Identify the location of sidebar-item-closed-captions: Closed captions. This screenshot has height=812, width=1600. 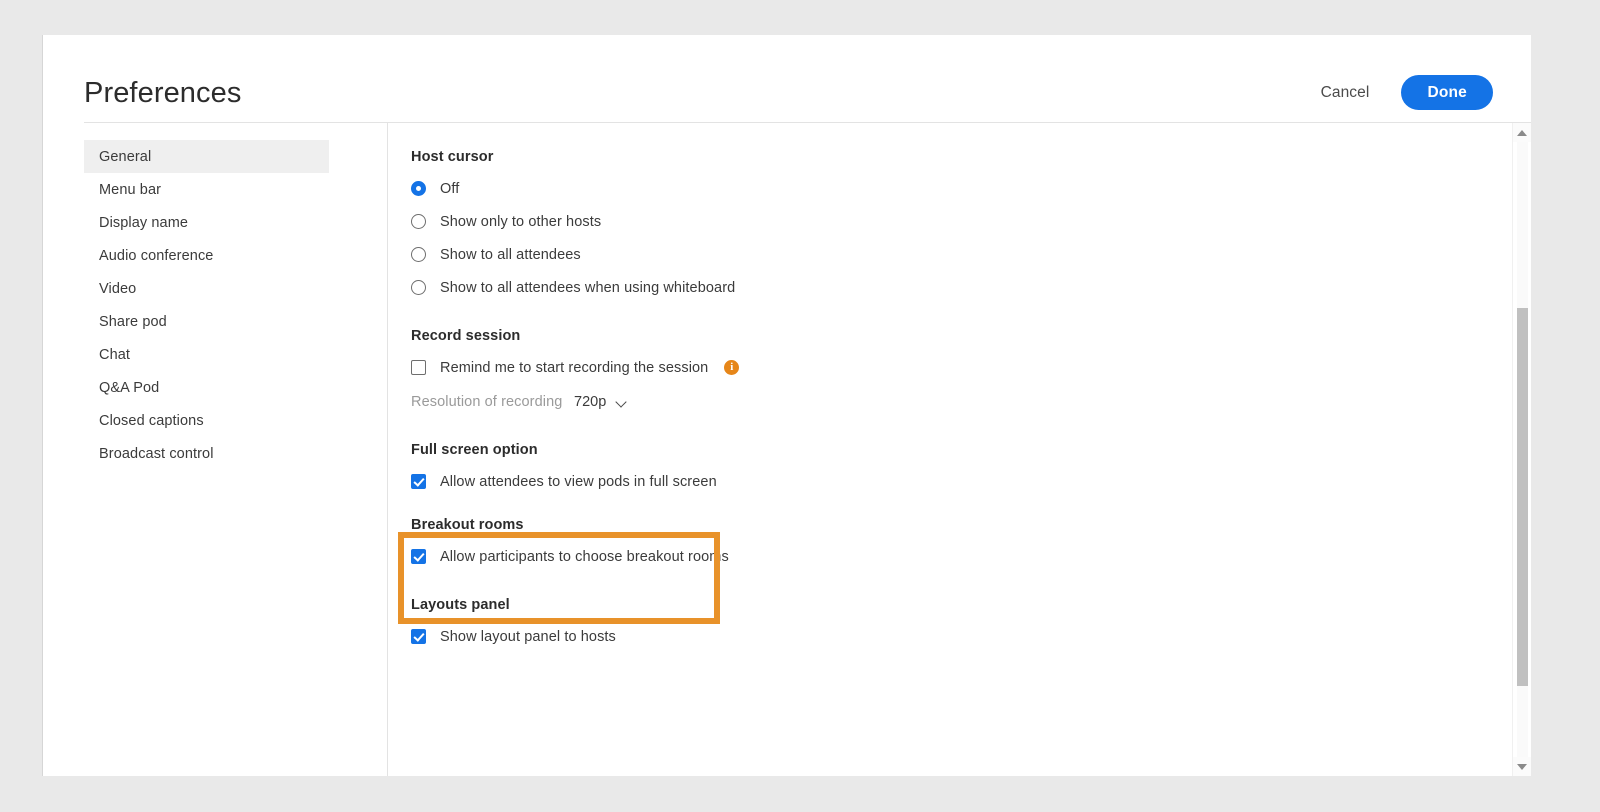
(206, 420).